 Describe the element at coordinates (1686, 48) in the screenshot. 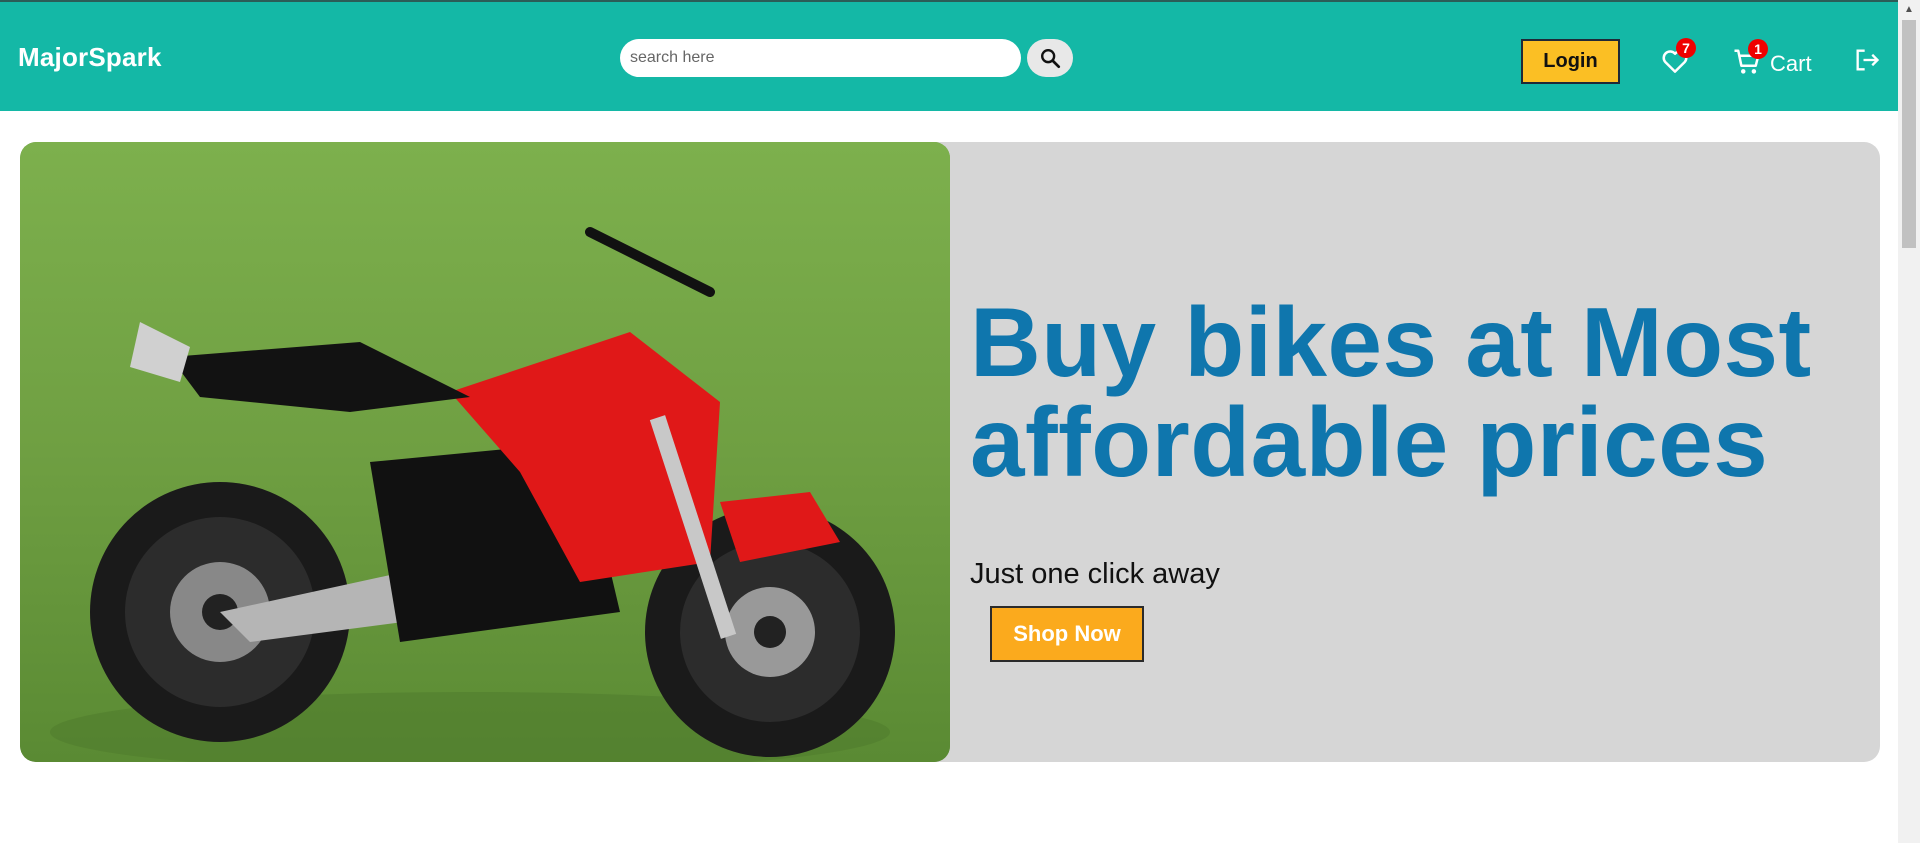

I see `wishlist-count-badge: 7` at that location.